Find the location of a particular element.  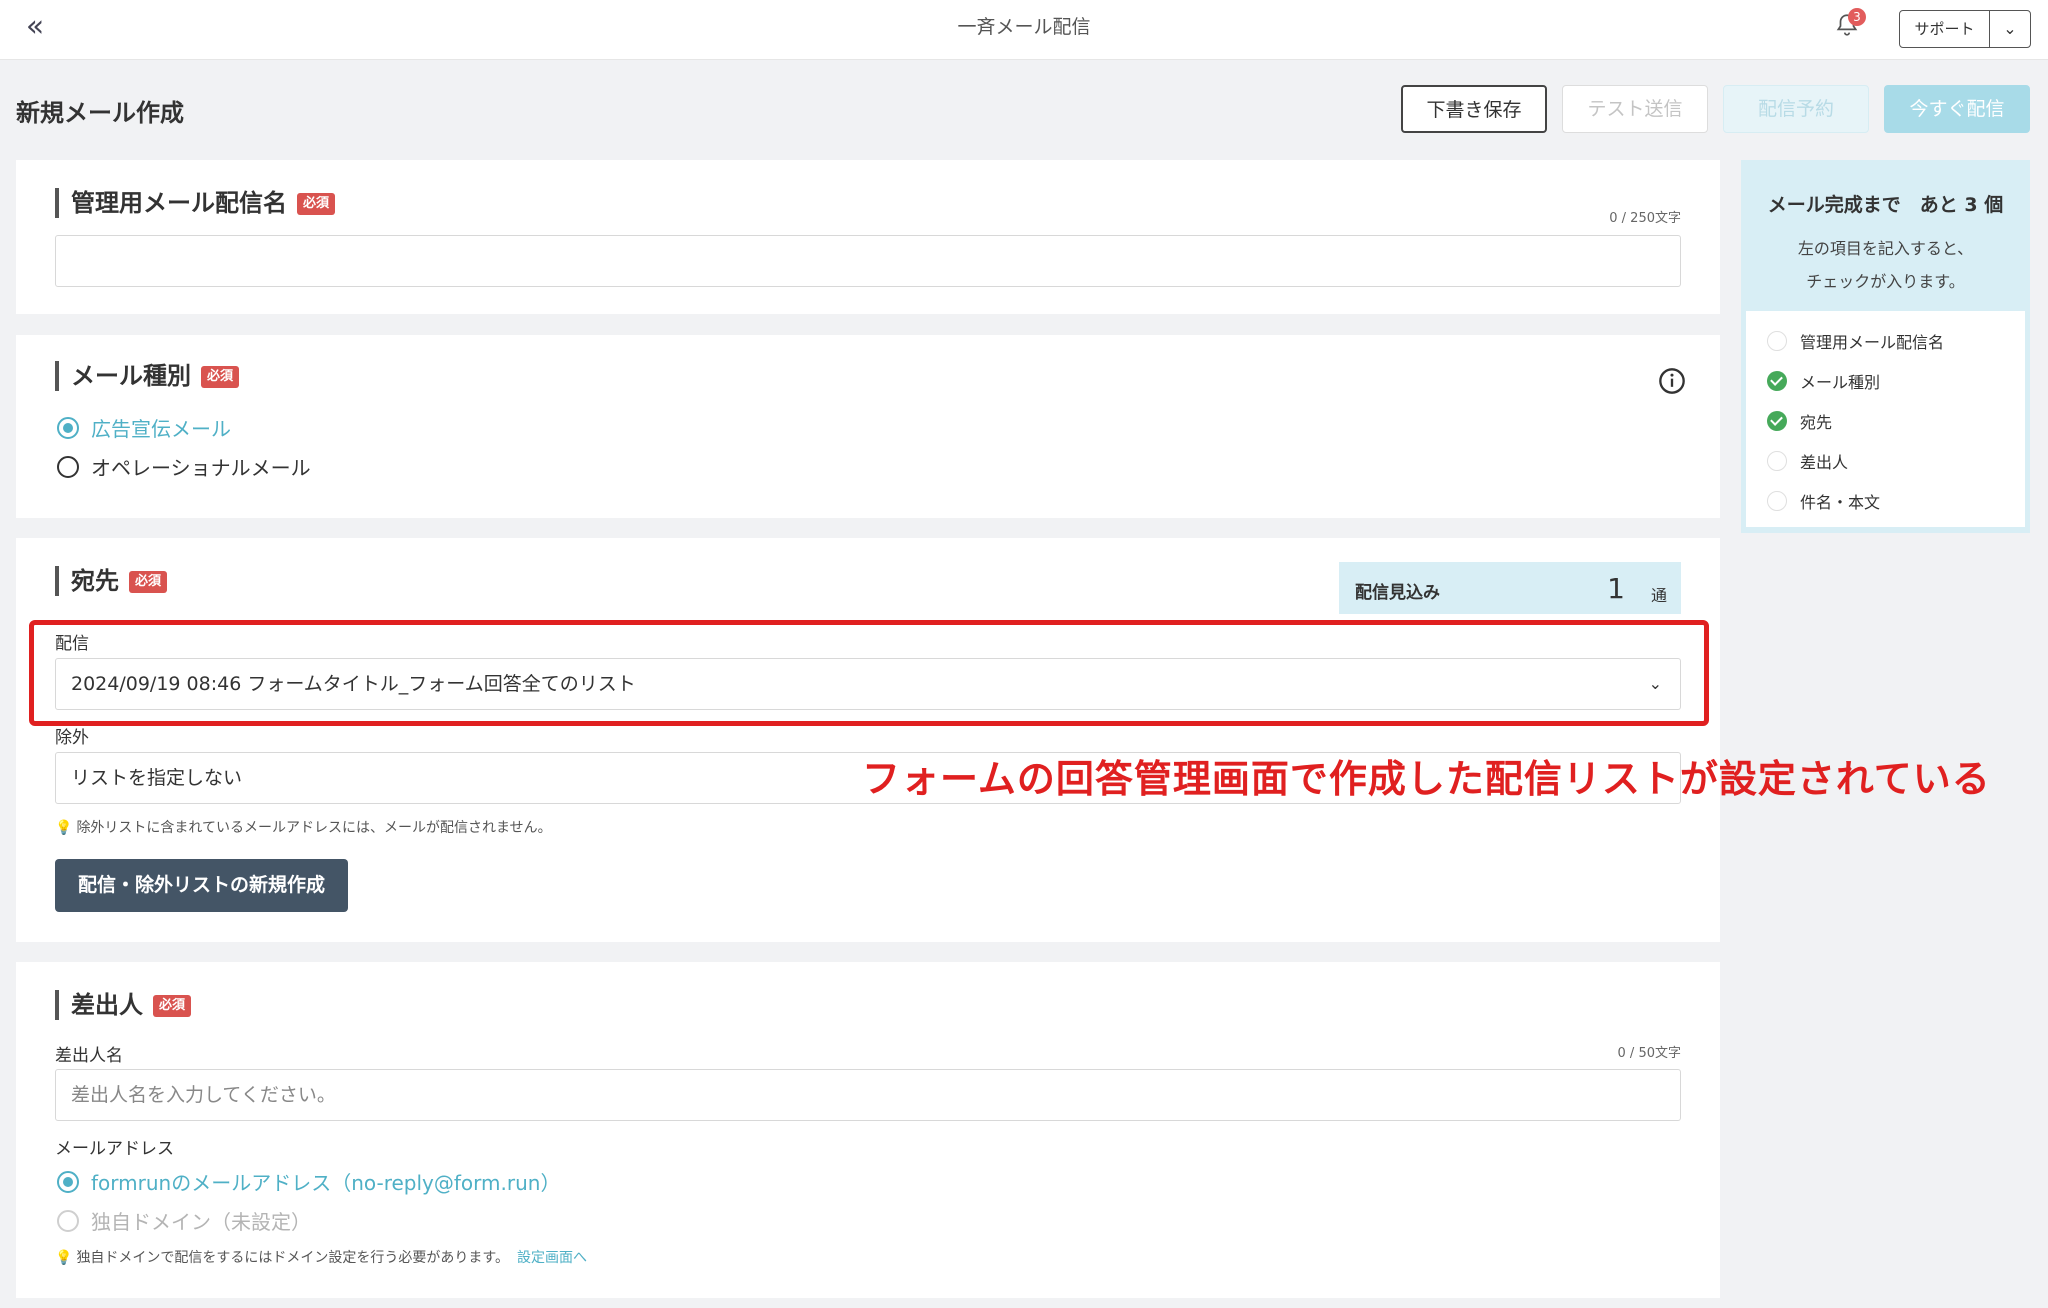

radio-label: オペレーショナルメール is located at coordinates (201, 468).